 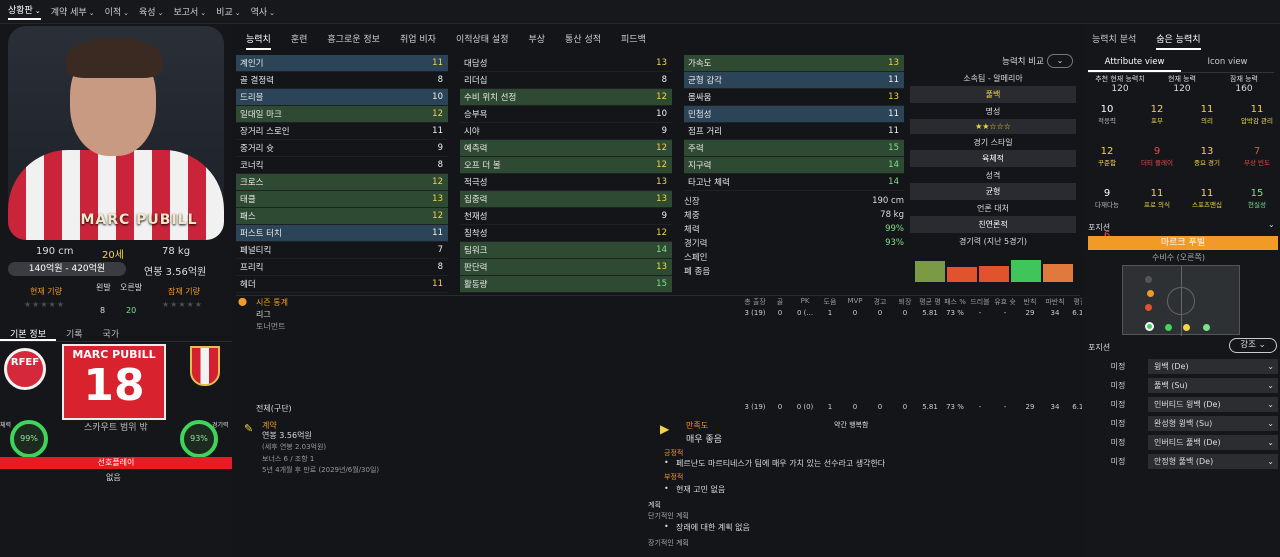 What do you see at coordinates (1055, 302) in the screenshot?
I see `stat-cell: 파반칙` at bounding box center [1055, 302].